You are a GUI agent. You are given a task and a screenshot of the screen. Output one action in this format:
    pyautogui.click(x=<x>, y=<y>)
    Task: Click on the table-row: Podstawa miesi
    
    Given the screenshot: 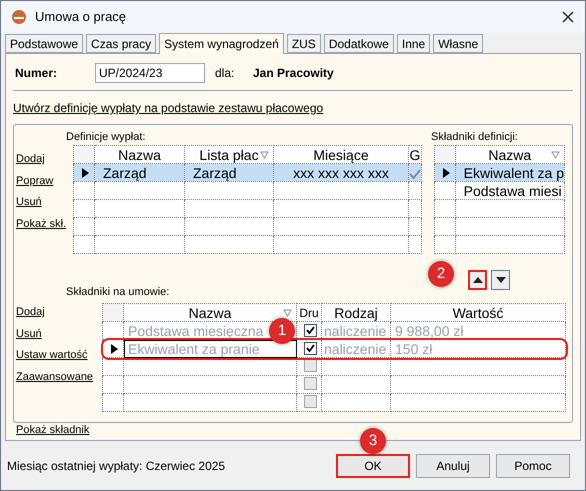 What is the action you would take?
    pyautogui.click(x=499, y=191)
    